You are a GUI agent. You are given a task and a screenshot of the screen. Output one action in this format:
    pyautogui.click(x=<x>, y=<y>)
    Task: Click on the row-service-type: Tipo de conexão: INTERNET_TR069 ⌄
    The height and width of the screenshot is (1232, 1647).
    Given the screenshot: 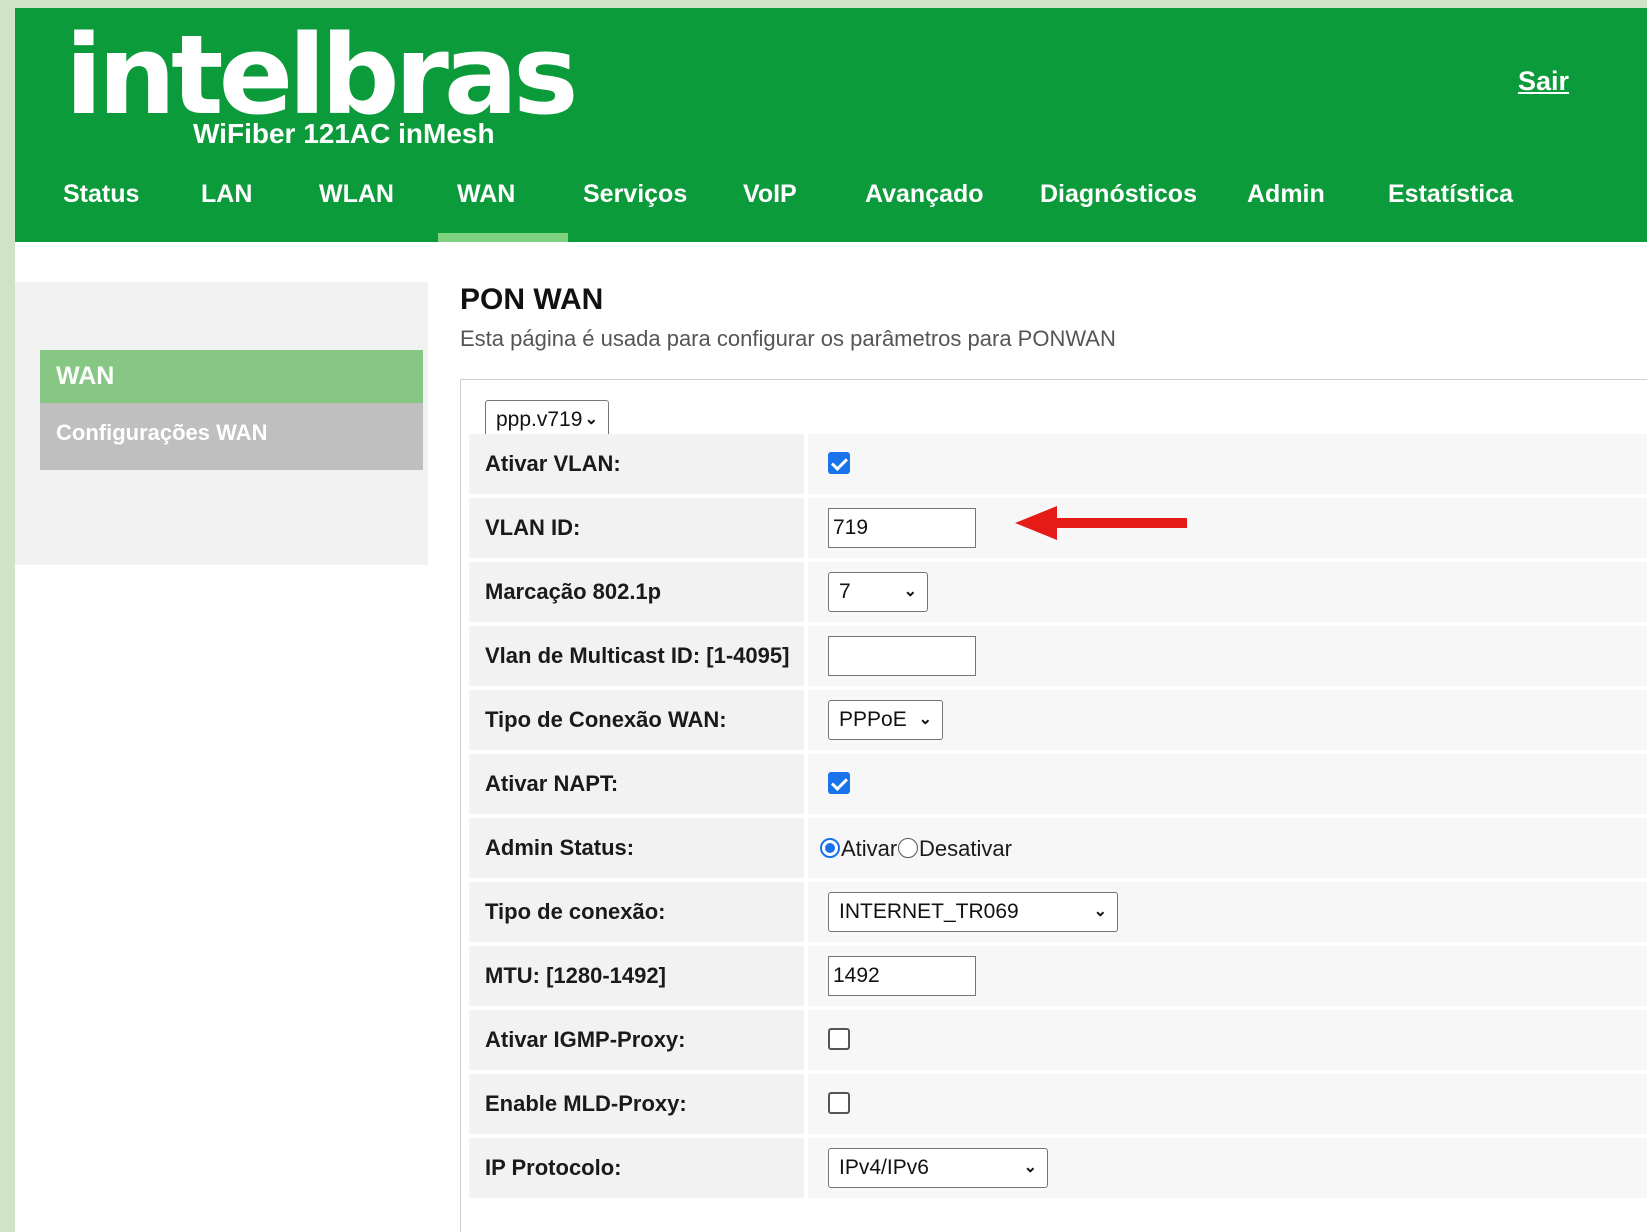 What is the action you would take?
    pyautogui.click(x=1058, y=912)
    